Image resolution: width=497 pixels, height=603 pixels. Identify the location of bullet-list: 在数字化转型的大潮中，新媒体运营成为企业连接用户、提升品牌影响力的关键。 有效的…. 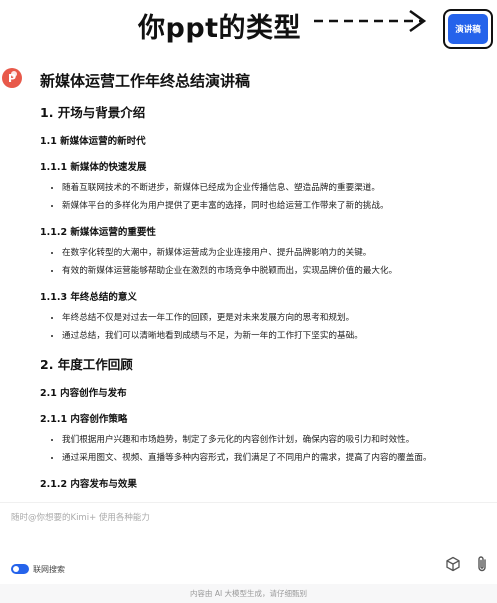
(259, 262).